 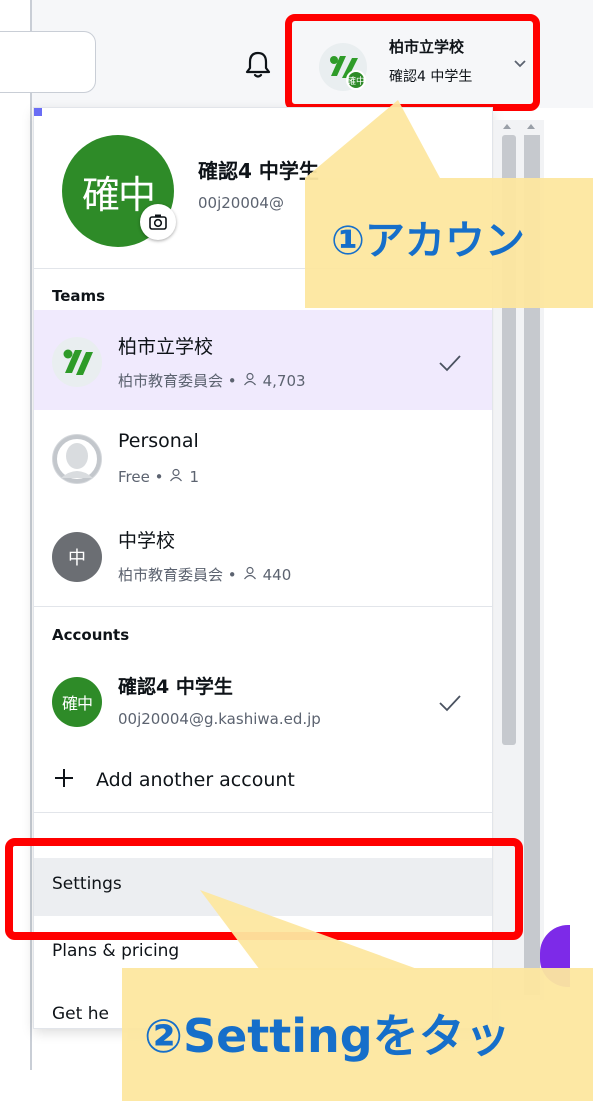 What do you see at coordinates (77, 702) in the screenshot?
I see `account-avatar: 確中` at bounding box center [77, 702].